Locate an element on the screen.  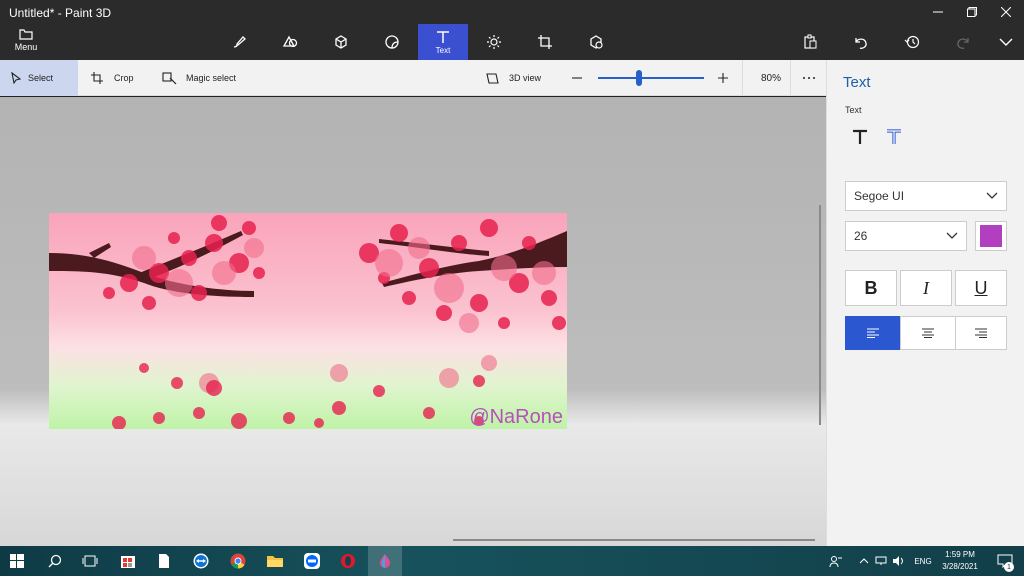
taskbar-app-opera is located at coordinates (348, 561).